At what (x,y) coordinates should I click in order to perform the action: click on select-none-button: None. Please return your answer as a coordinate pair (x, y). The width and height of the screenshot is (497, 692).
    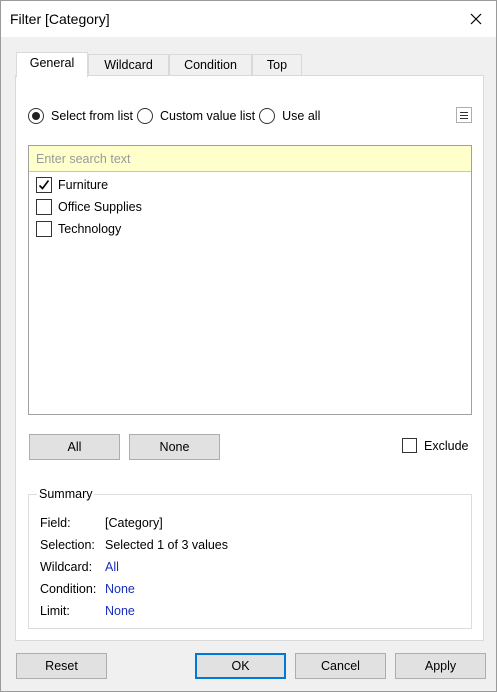
    Looking at the image, I should click on (174, 447).